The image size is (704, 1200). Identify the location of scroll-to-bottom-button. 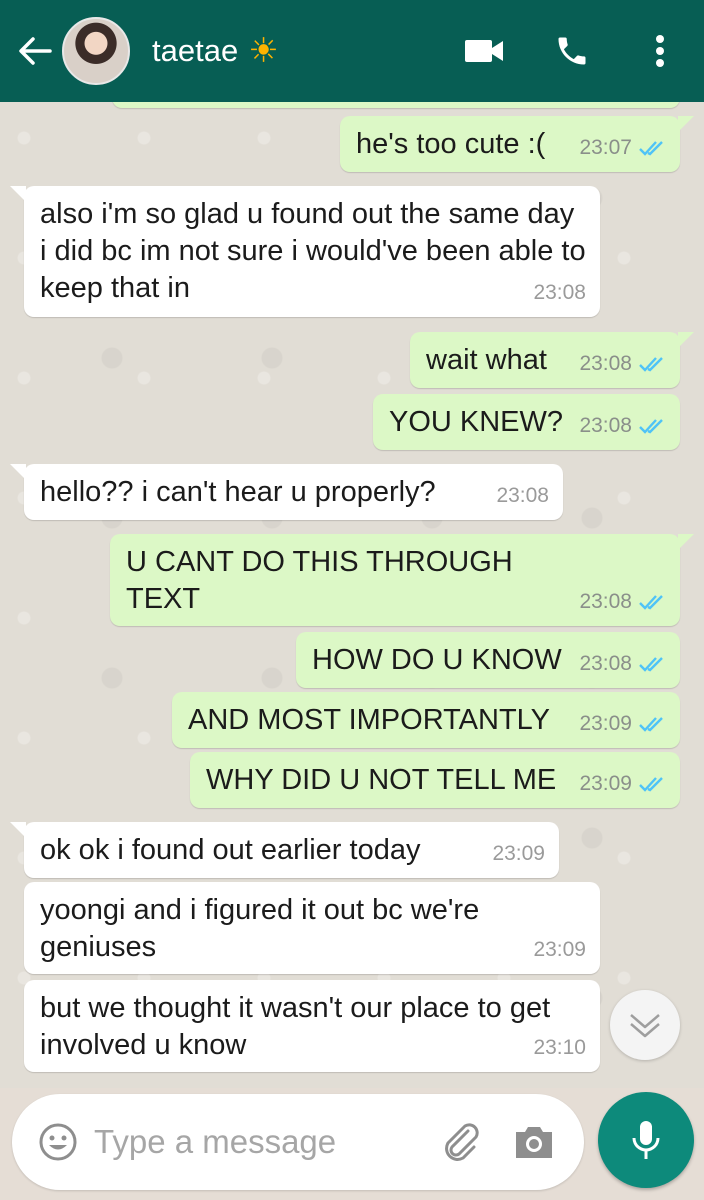
(645, 1025).